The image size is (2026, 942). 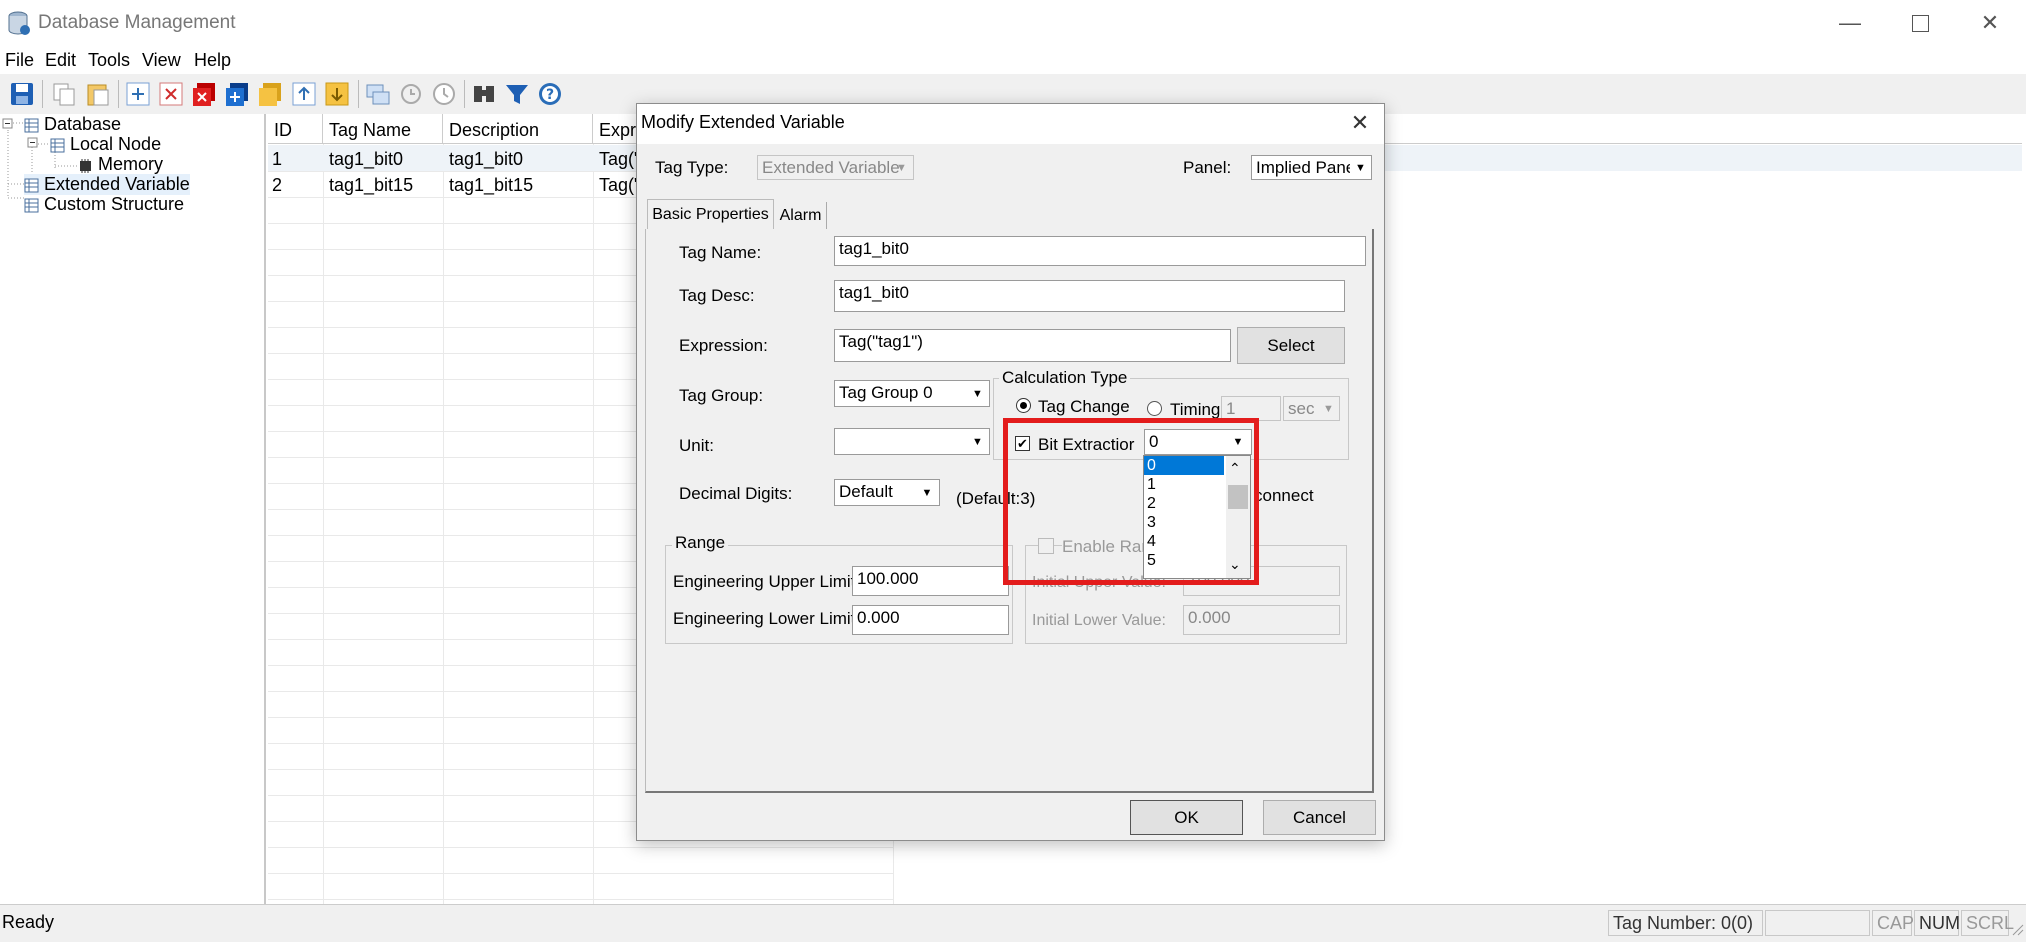 I want to click on tag-name-input: tag1_bit0, so click(x=1100, y=251).